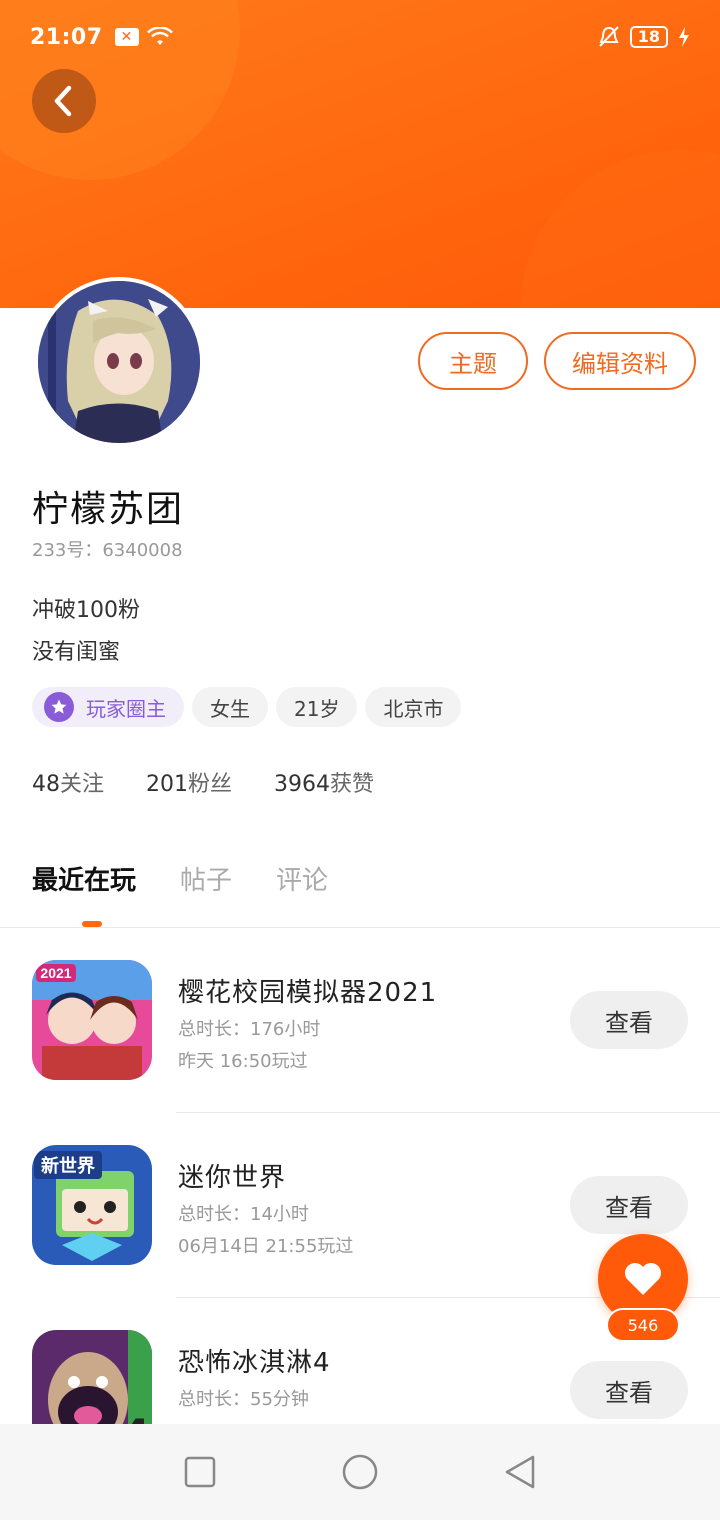 The width and height of the screenshot is (720, 1520). I want to click on game-last-played: 昨天 16:50玩过, so click(243, 1061).